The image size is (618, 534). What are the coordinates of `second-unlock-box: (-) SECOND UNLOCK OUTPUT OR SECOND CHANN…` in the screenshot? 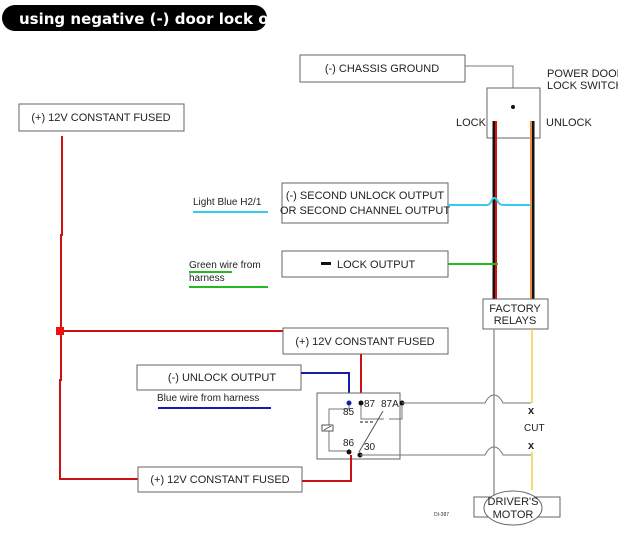 It's located at (365, 203).